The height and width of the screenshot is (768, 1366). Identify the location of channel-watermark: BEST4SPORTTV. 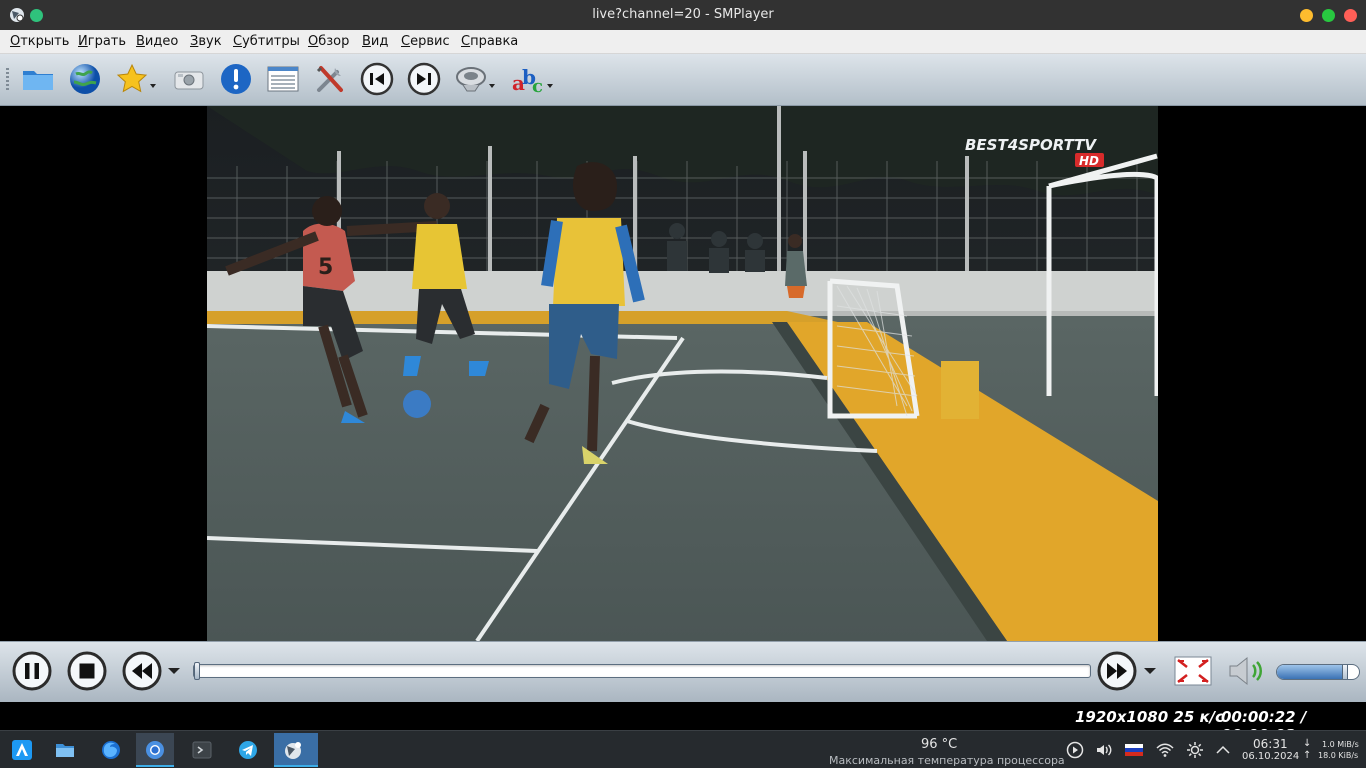
(1031, 145).